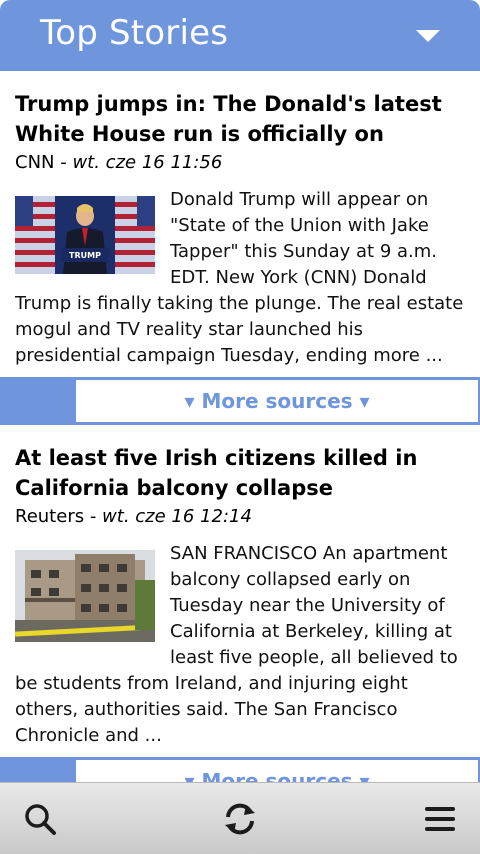 This screenshot has height=854, width=480. What do you see at coordinates (85, 255) in the screenshot?
I see `podium-sign: TRUMP` at bounding box center [85, 255].